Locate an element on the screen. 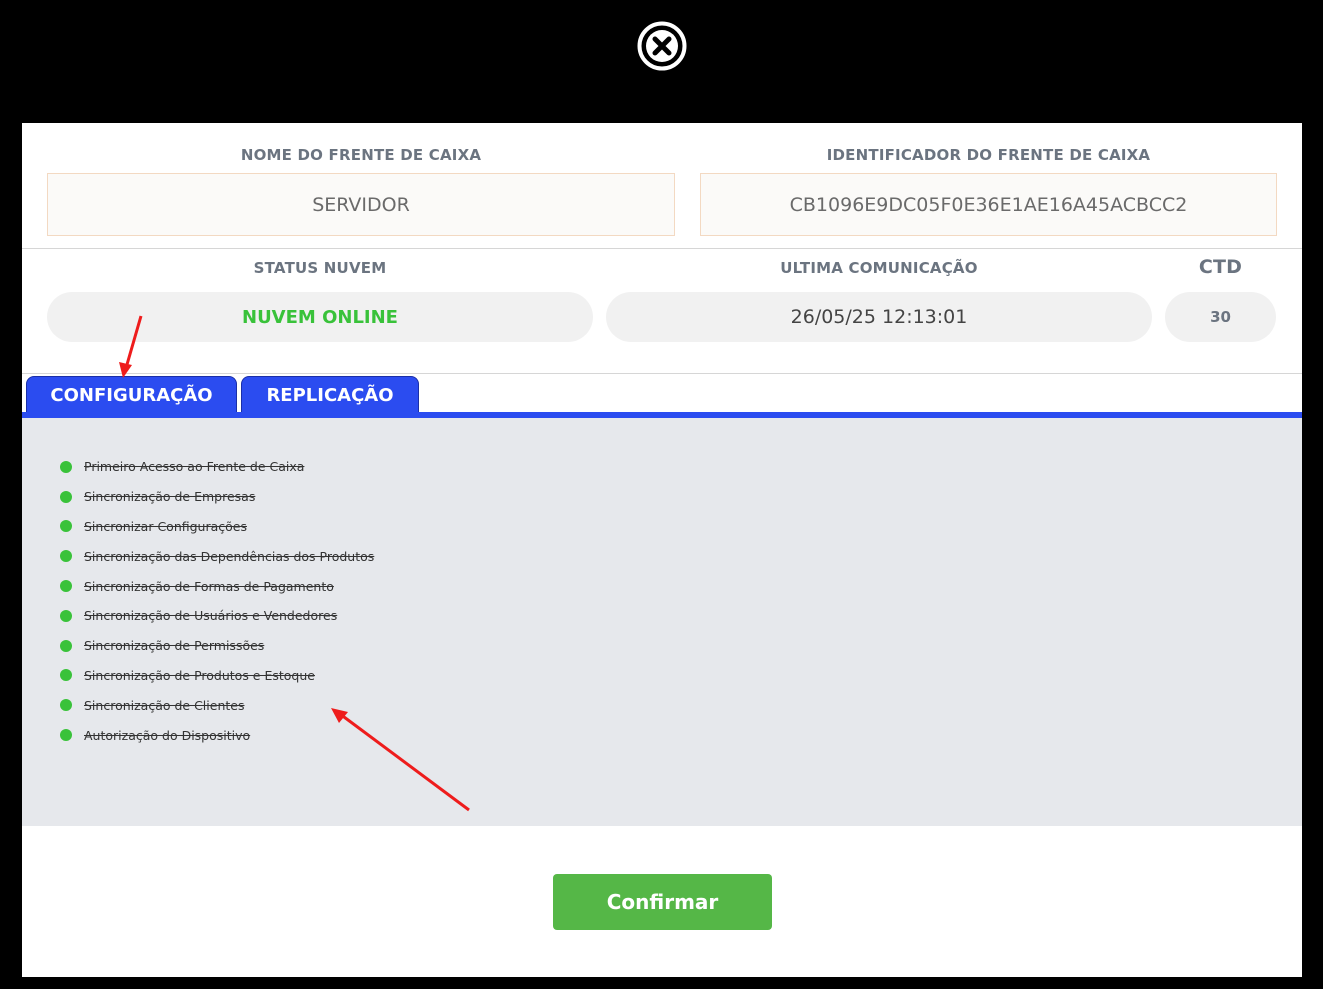  tab-replicacao: REPLICAÇÃO is located at coordinates (330, 394).